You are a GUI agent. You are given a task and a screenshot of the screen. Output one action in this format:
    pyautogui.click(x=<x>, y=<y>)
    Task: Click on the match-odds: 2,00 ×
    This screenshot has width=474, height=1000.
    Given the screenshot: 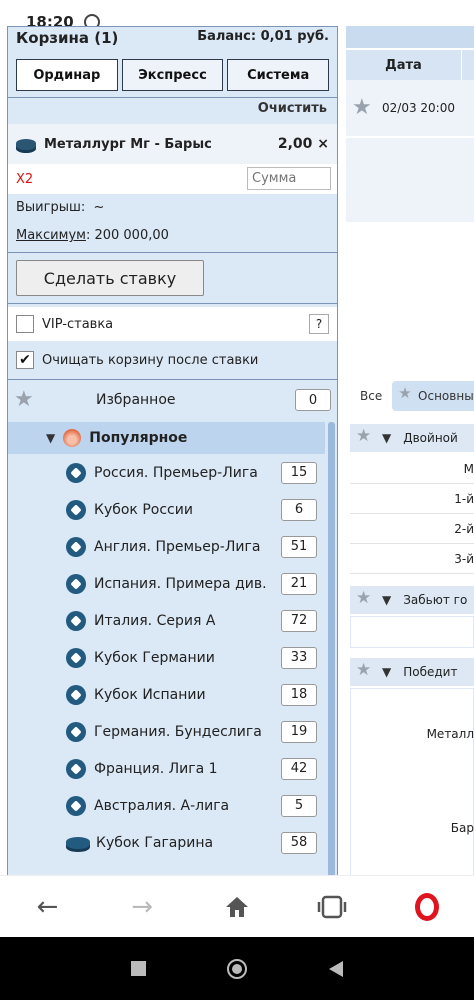 What is the action you would take?
    pyautogui.click(x=303, y=144)
    